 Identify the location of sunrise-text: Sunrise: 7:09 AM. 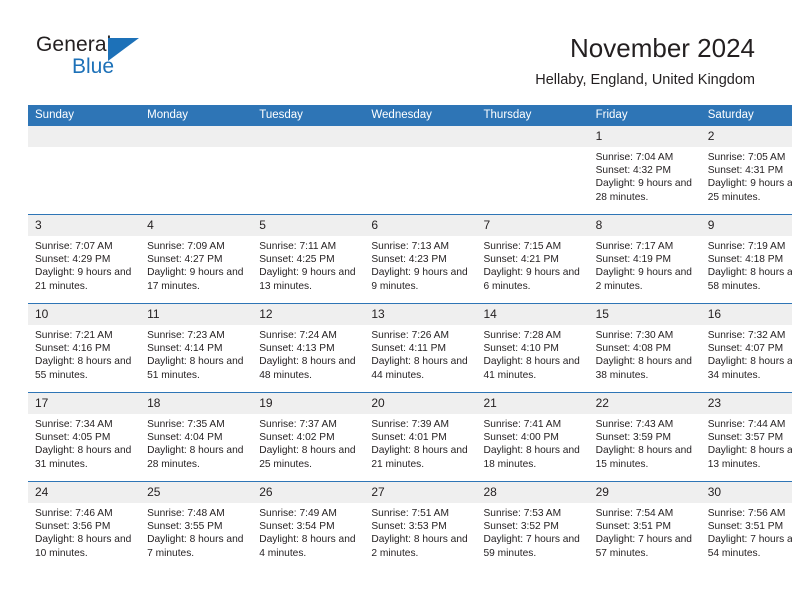
(186, 246).